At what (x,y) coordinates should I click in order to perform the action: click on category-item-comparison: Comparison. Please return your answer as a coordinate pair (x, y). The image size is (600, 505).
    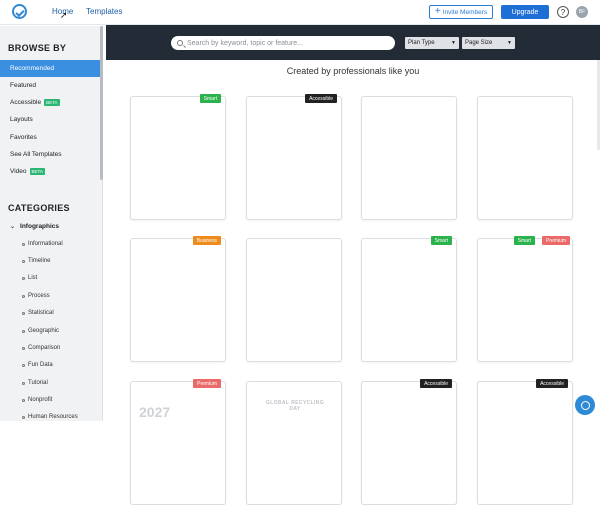
    Looking at the image, I should click on (41, 348).